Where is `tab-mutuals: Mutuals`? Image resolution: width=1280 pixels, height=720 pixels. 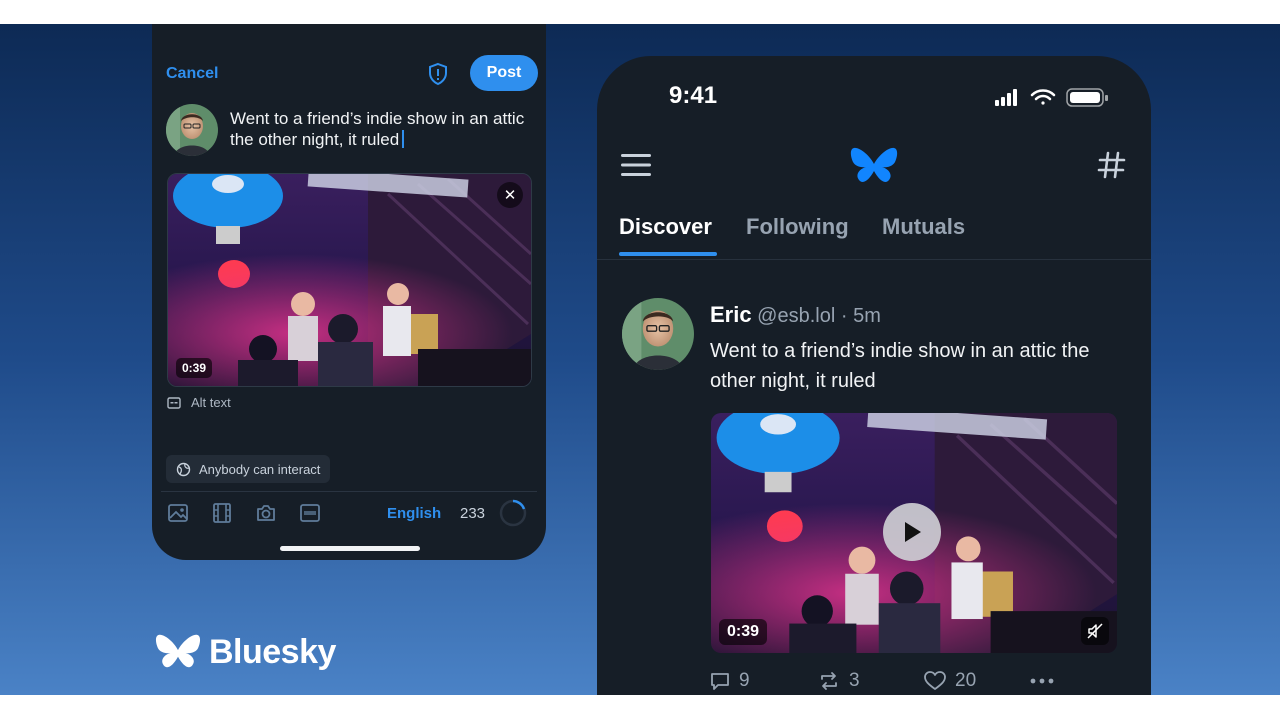 tab-mutuals: Mutuals is located at coordinates (923, 227).